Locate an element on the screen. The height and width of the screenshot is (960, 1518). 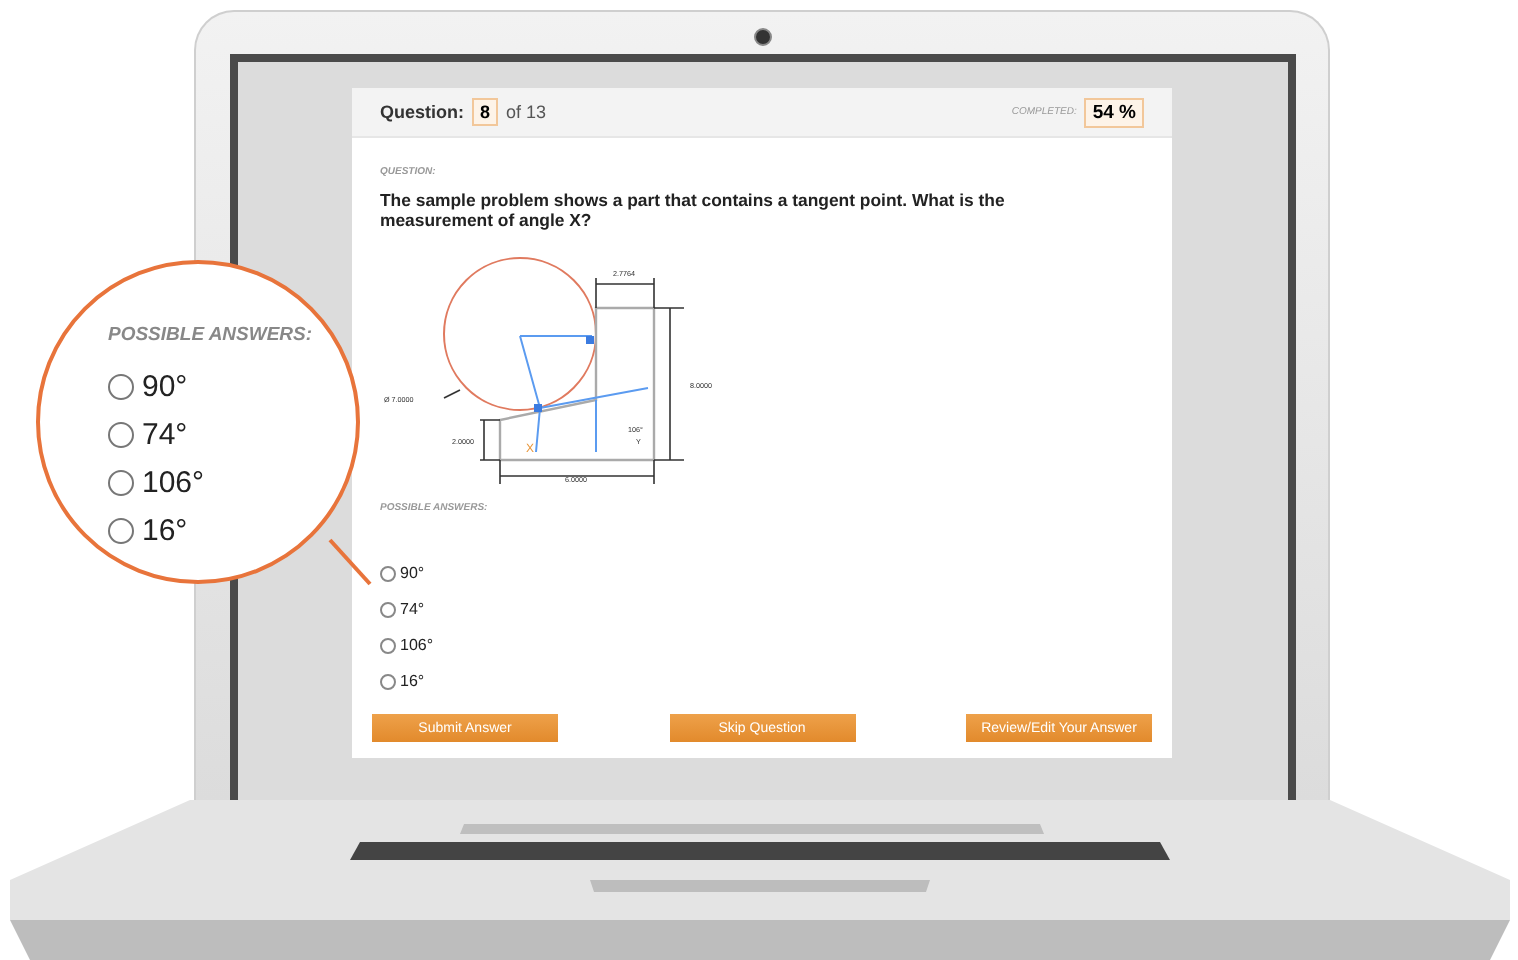
question-text: The sample problem shows a part that contains a tangent point. What is the measurement of angle X? is located at coordinates (693, 211).